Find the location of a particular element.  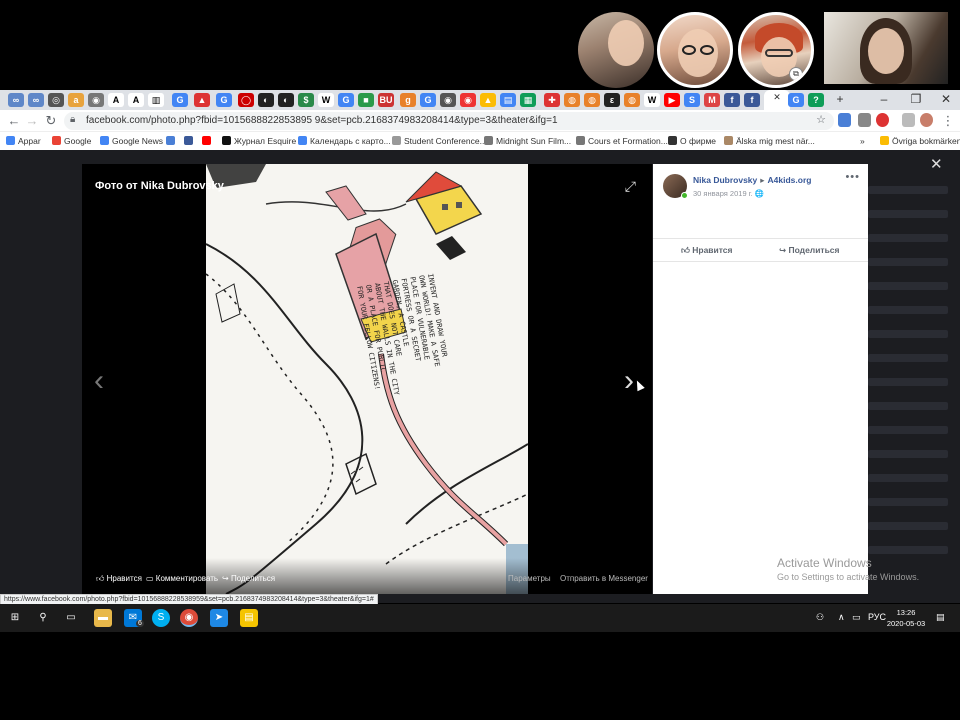

sticky-notes-icon: ▤ is located at coordinates (249, 618).